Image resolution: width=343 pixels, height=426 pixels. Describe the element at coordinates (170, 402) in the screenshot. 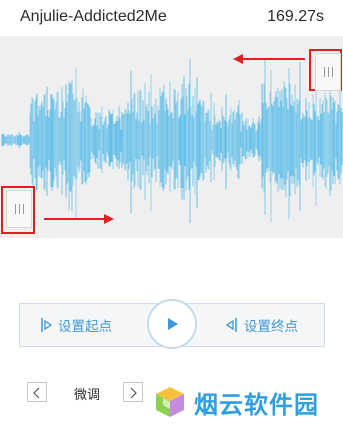

I see `watermark-cube-icon` at that location.